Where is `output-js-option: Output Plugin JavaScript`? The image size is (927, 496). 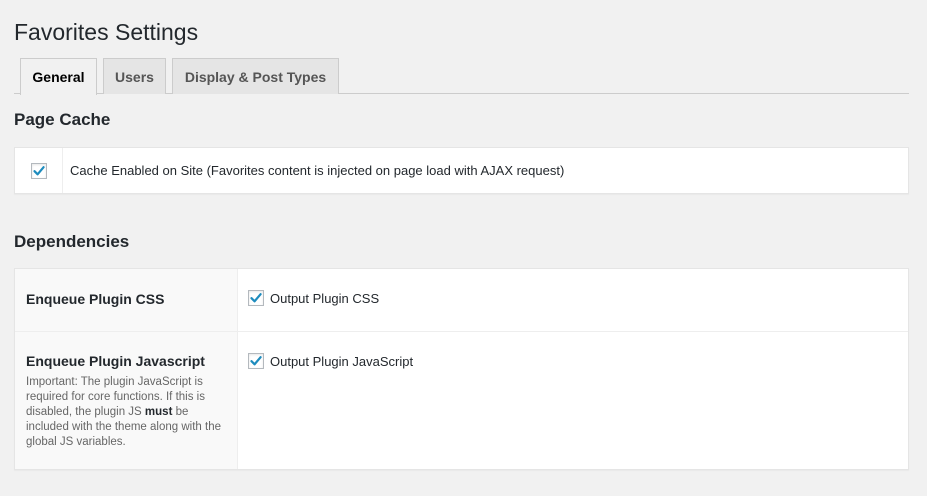 output-js-option: Output Plugin JavaScript is located at coordinates (330, 361).